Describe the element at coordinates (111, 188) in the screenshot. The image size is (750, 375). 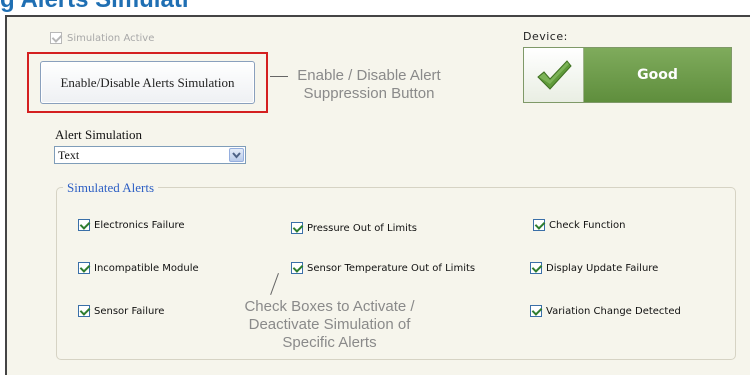
I see `simulated-alerts-legend: Simulated Alerts` at that location.